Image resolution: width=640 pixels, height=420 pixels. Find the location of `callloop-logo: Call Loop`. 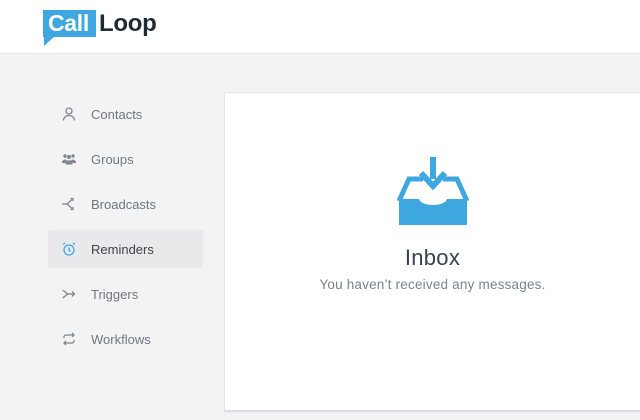

callloop-logo: Call Loop is located at coordinates (100, 28).